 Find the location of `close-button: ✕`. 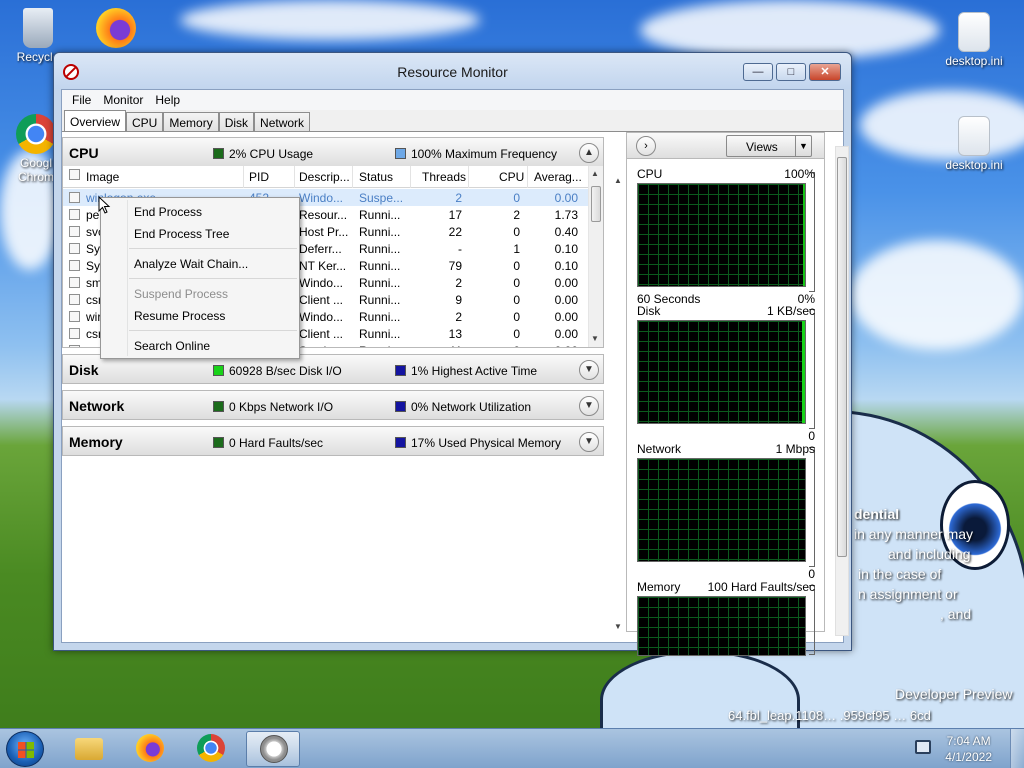

close-button: ✕ is located at coordinates (825, 72).